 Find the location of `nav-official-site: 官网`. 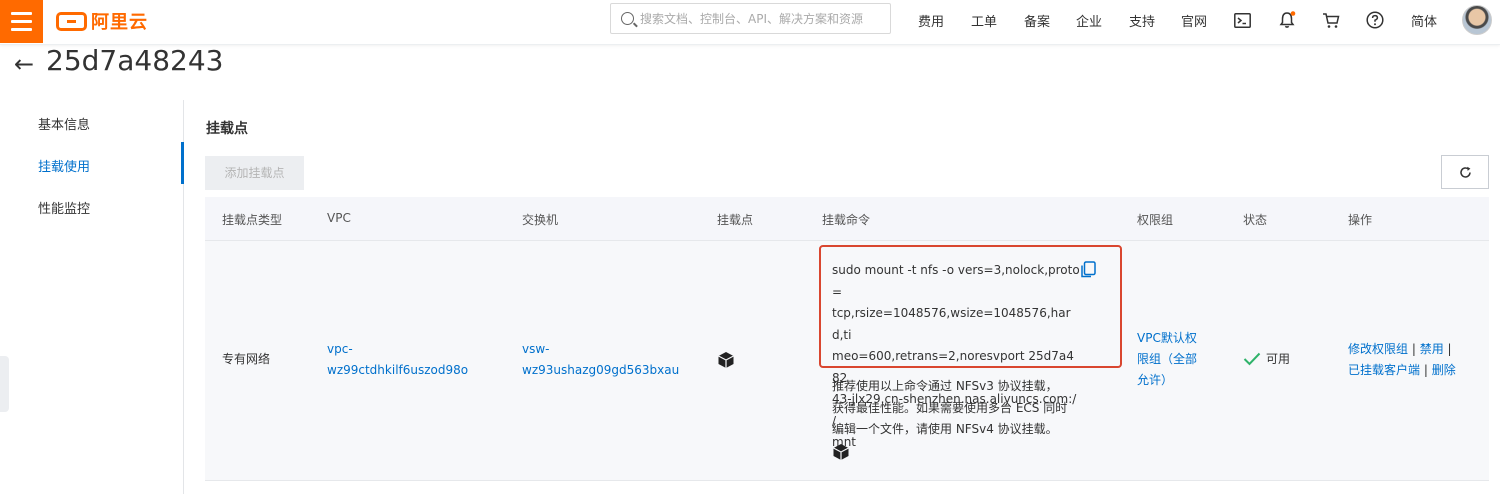

nav-official-site: 官网 is located at coordinates (1194, 20).